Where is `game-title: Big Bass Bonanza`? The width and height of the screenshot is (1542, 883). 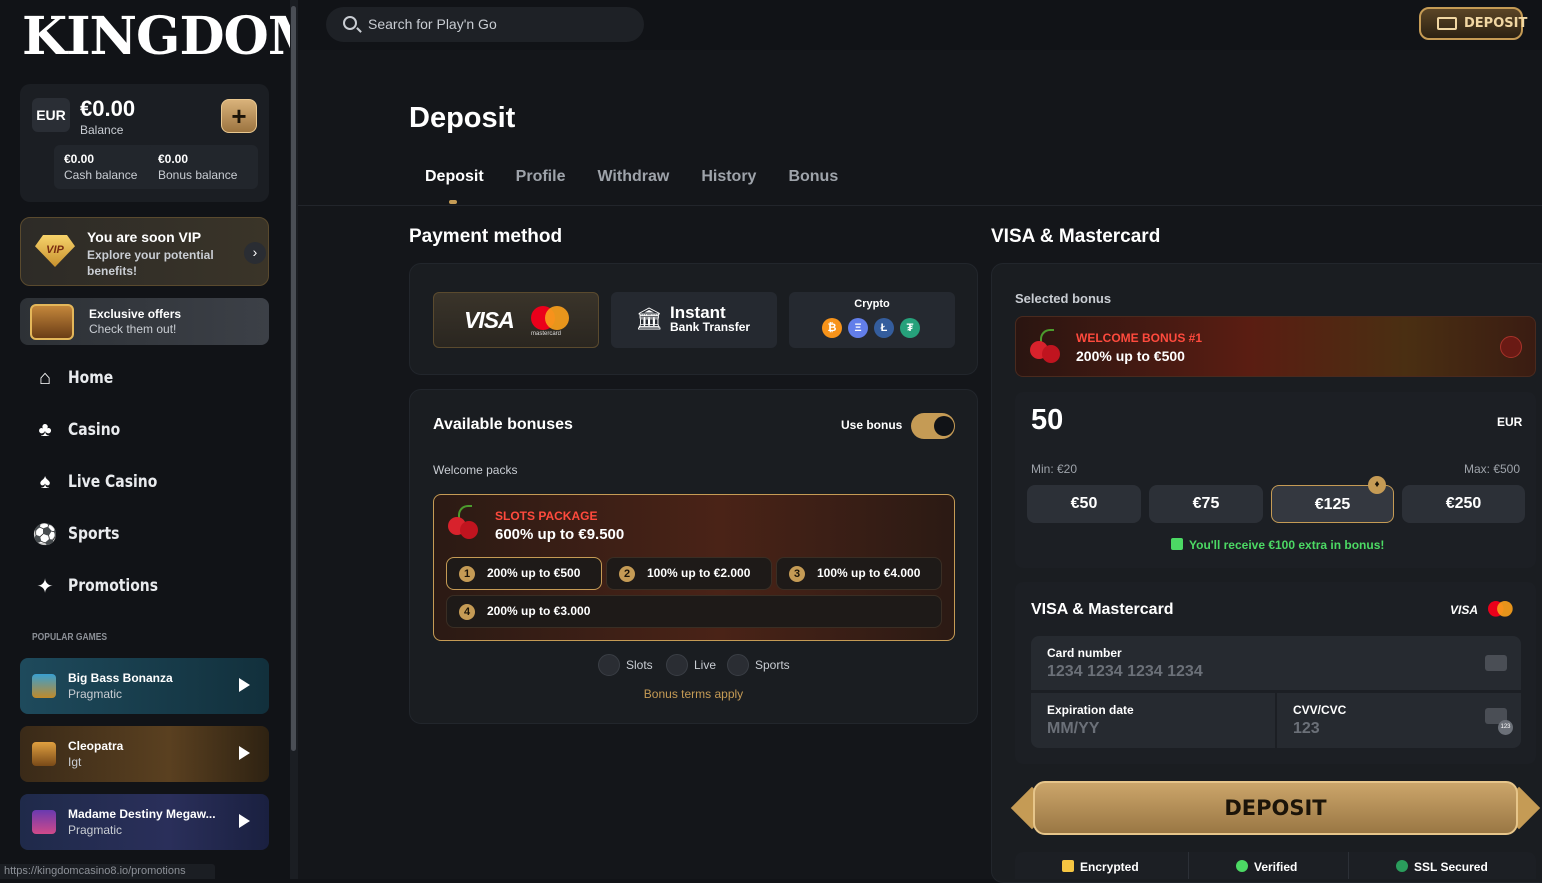 game-title: Big Bass Bonanza is located at coordinates (120, 678).